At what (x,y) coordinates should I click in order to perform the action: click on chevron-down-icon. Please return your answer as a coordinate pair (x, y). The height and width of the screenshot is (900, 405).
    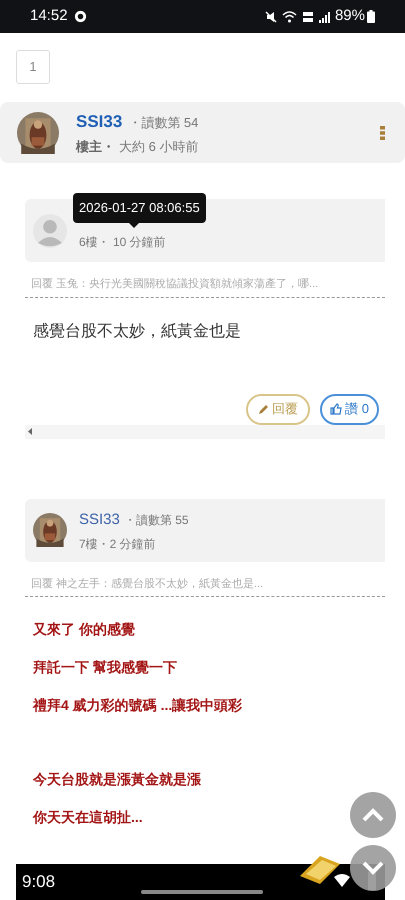
    Looking at the image, I should click on (373, 868).